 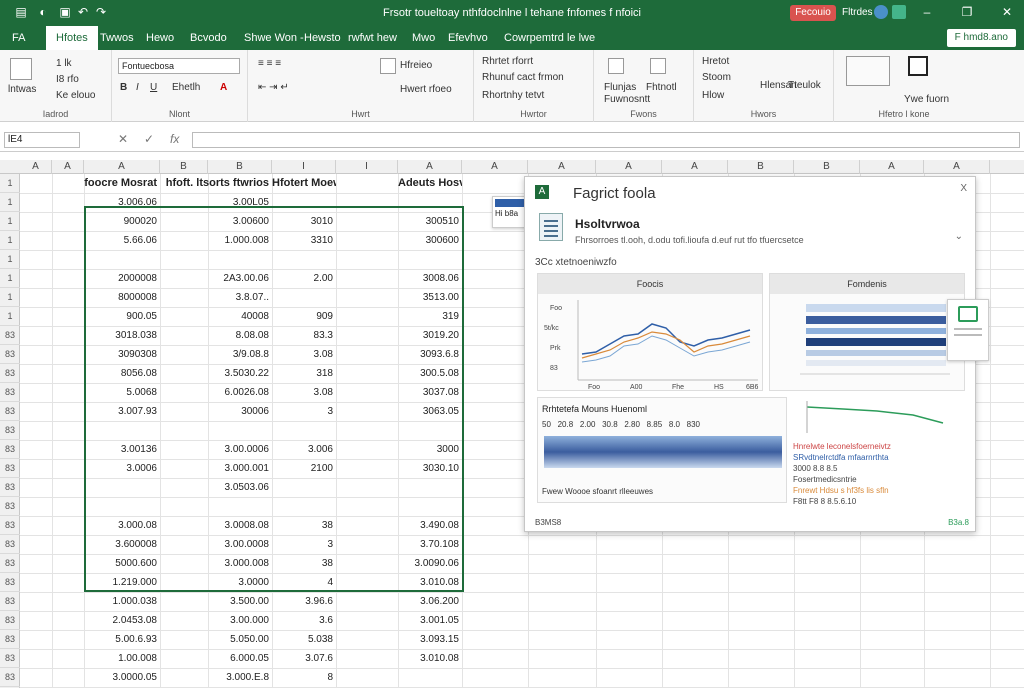 I want to click on table-cell: 3037.08, so click(x=430, y=392).